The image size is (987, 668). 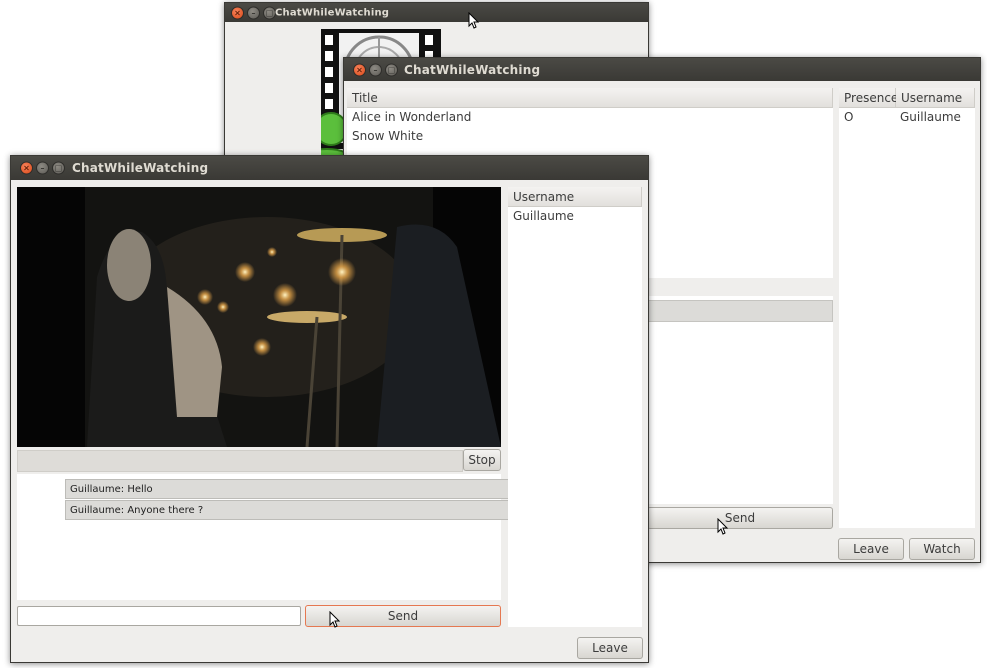 I want to click on message-input, so click(x=159, y=616).